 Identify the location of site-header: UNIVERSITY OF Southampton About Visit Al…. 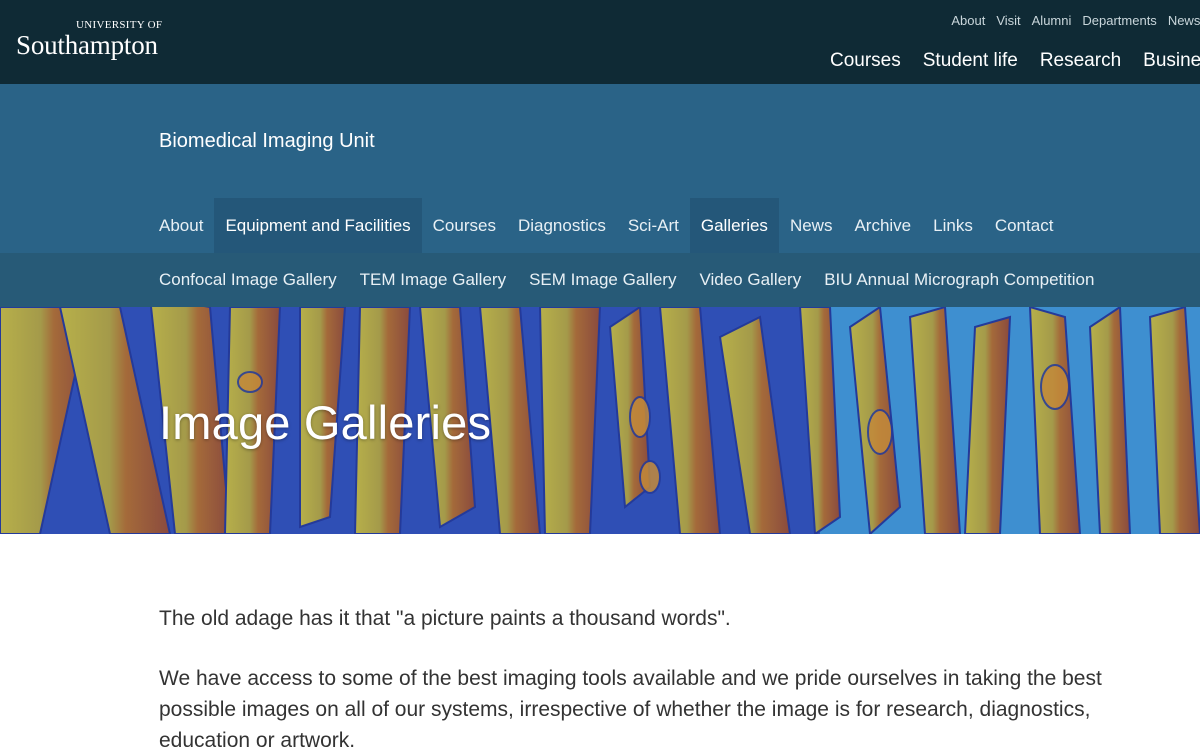
(600, 42).